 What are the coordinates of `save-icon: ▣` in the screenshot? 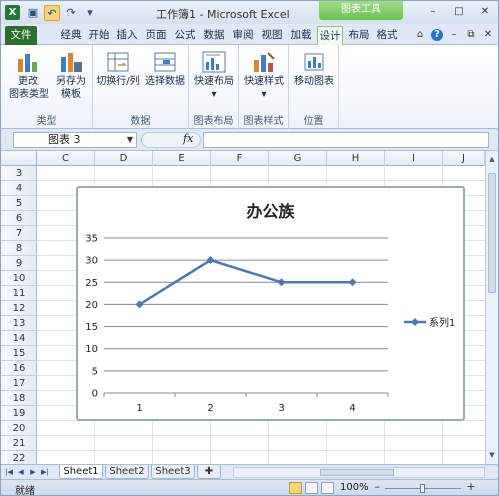 It's located at (33, 13).